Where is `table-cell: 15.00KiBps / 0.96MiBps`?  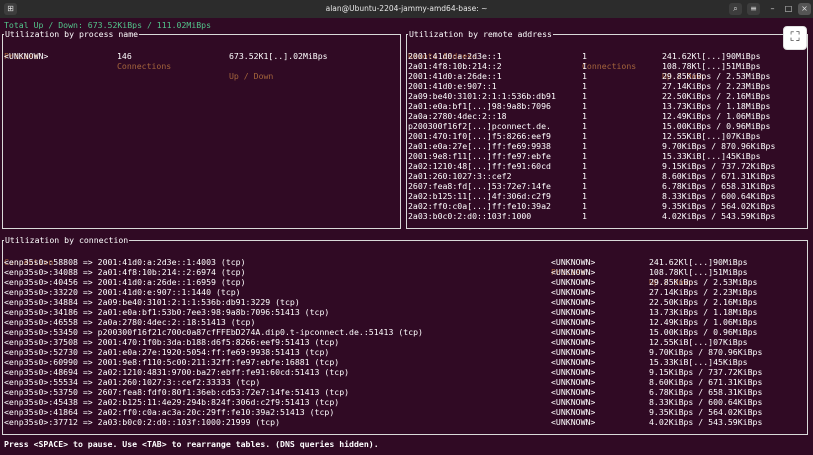 table-cell: 15.00KiBps / 0.96MiBps is located at coordinates (703, 332).